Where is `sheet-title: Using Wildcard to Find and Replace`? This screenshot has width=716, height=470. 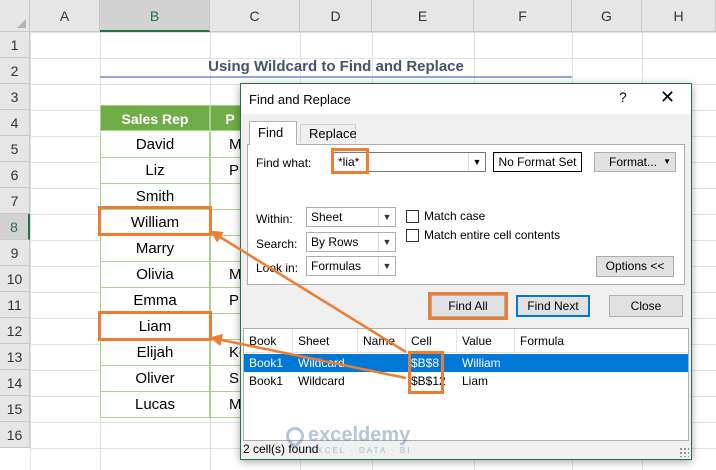 sheet-title: Using Wildcard to Find and Replace is located at coordinates (336, 66).